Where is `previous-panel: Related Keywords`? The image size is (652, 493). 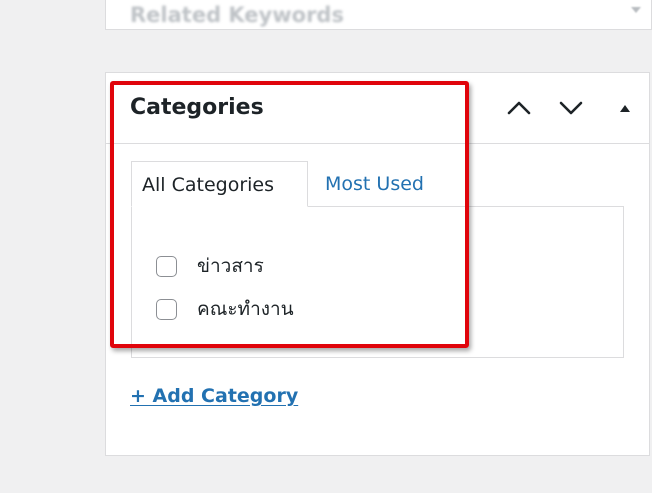 previous-panel: Related Keywords is located at coordinates (378, 15).